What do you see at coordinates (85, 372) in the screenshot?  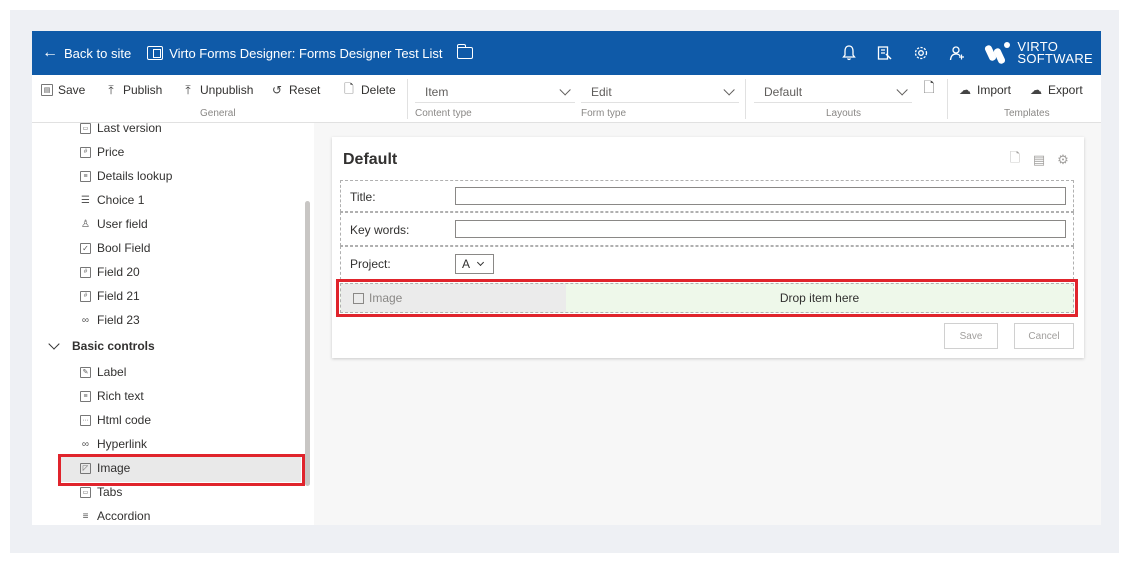 I see `label-icon: ✎` at bounding box center [85, 372].